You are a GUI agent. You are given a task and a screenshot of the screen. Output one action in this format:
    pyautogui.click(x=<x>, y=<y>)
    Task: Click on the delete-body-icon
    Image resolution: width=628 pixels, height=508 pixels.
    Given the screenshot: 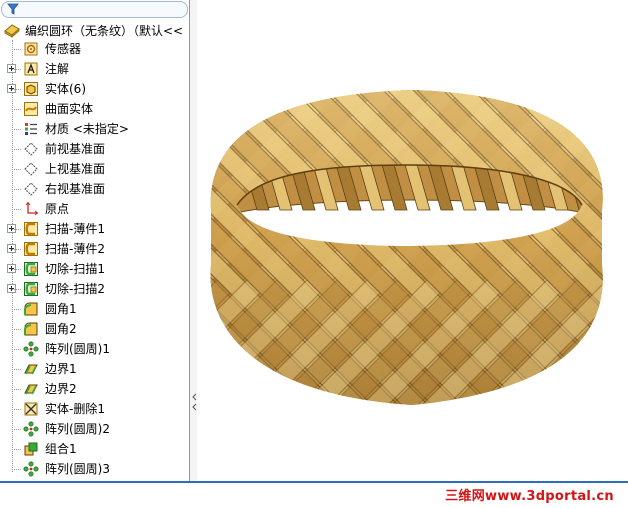 What is the action you would take?
    pyautogui.click(x=31, y=409)
    